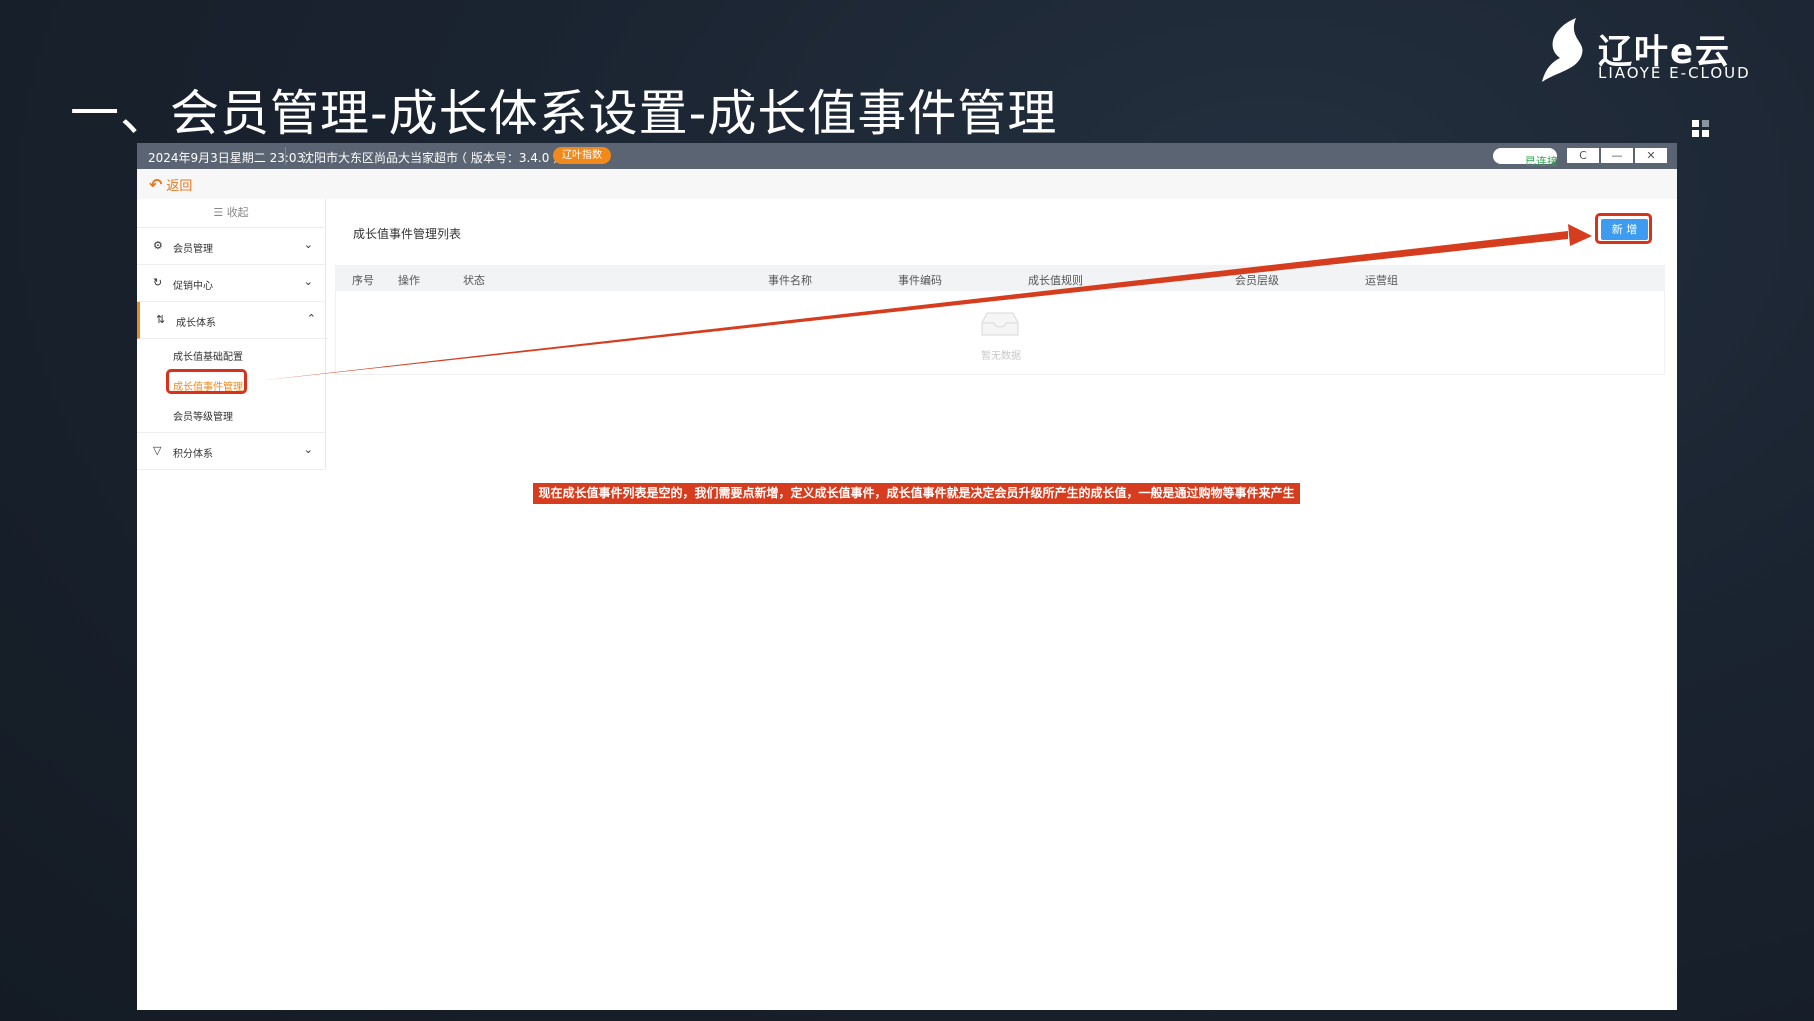 The image size is (1814, 1021). Describe the element at coordinates (907, 184) in the screenshot. I see `back-bar: ↶ 返回` at that location.